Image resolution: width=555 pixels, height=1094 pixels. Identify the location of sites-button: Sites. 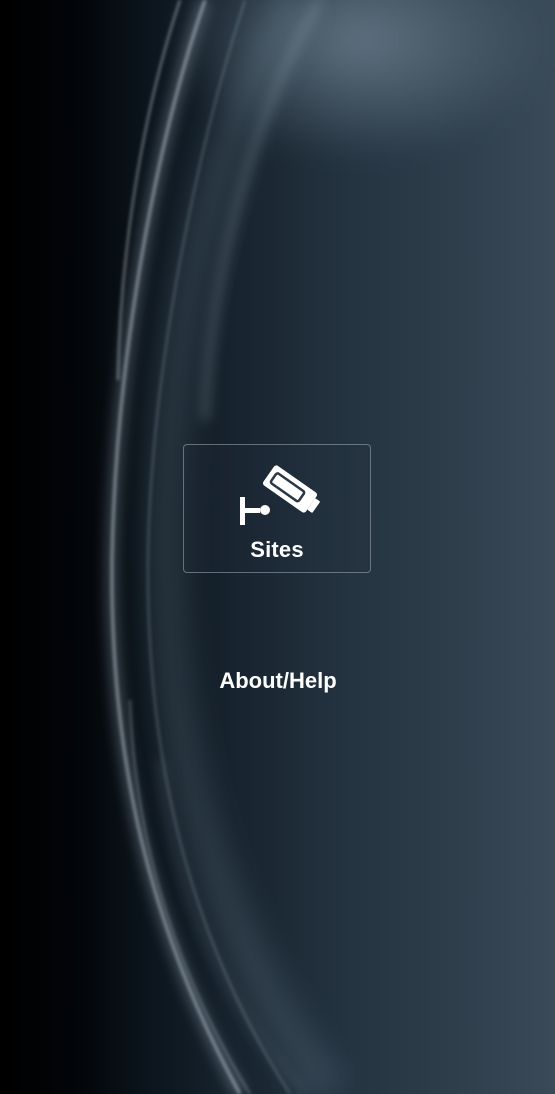
(277, 508).